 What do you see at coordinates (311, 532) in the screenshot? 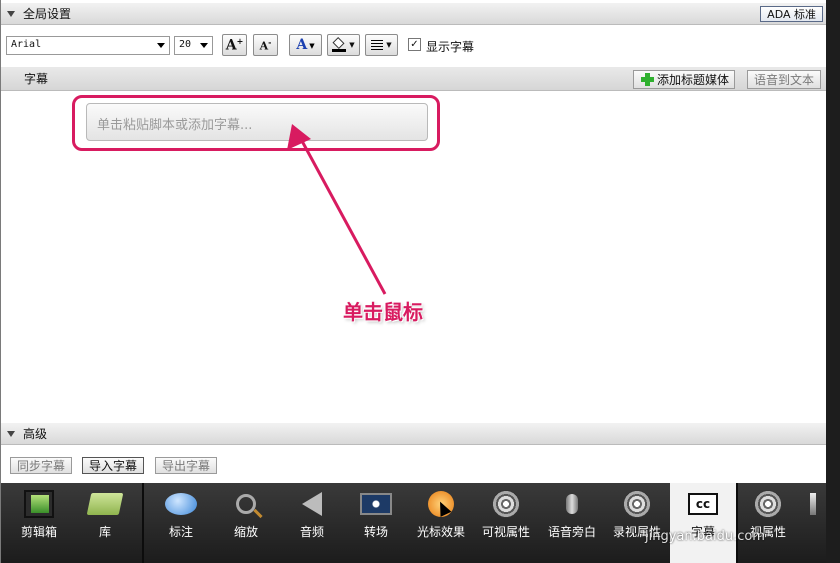
I see `nav-item-label: 音频` at bounding box center [311, 532].